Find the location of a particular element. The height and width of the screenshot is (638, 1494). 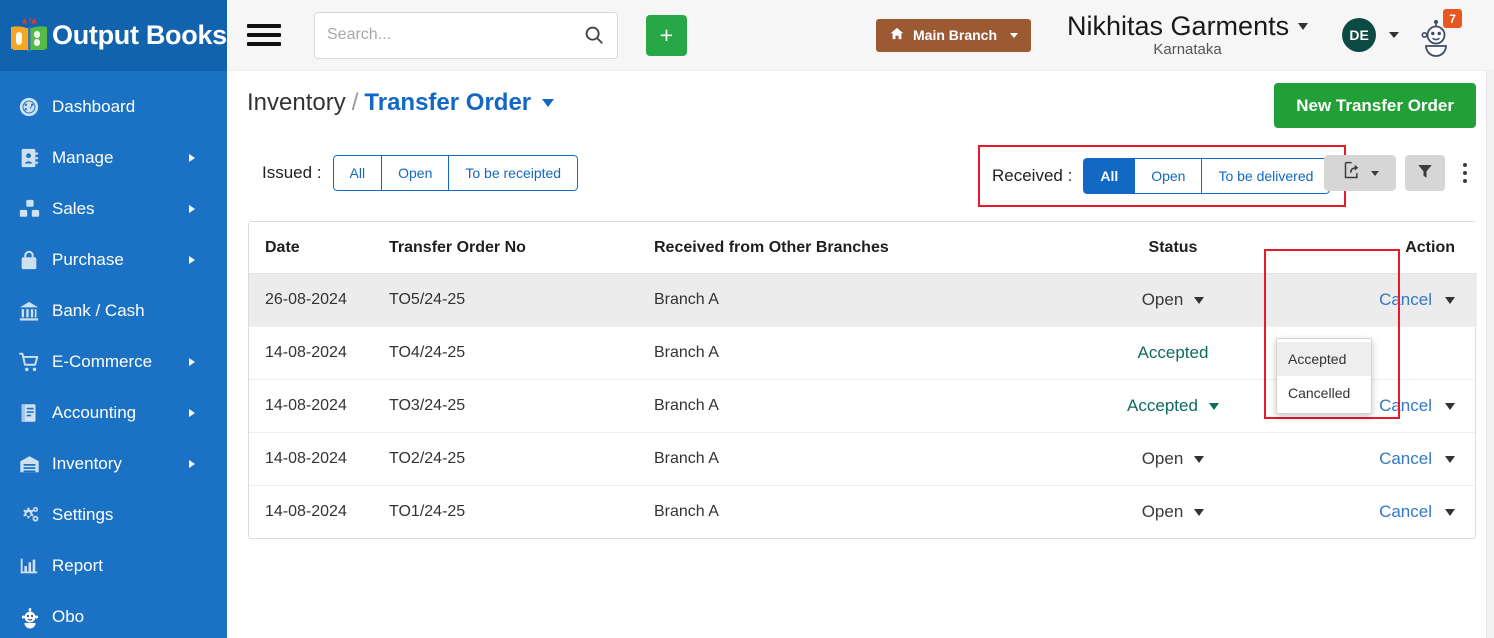

cell-status: Open is located at coordinates (1173, 459).